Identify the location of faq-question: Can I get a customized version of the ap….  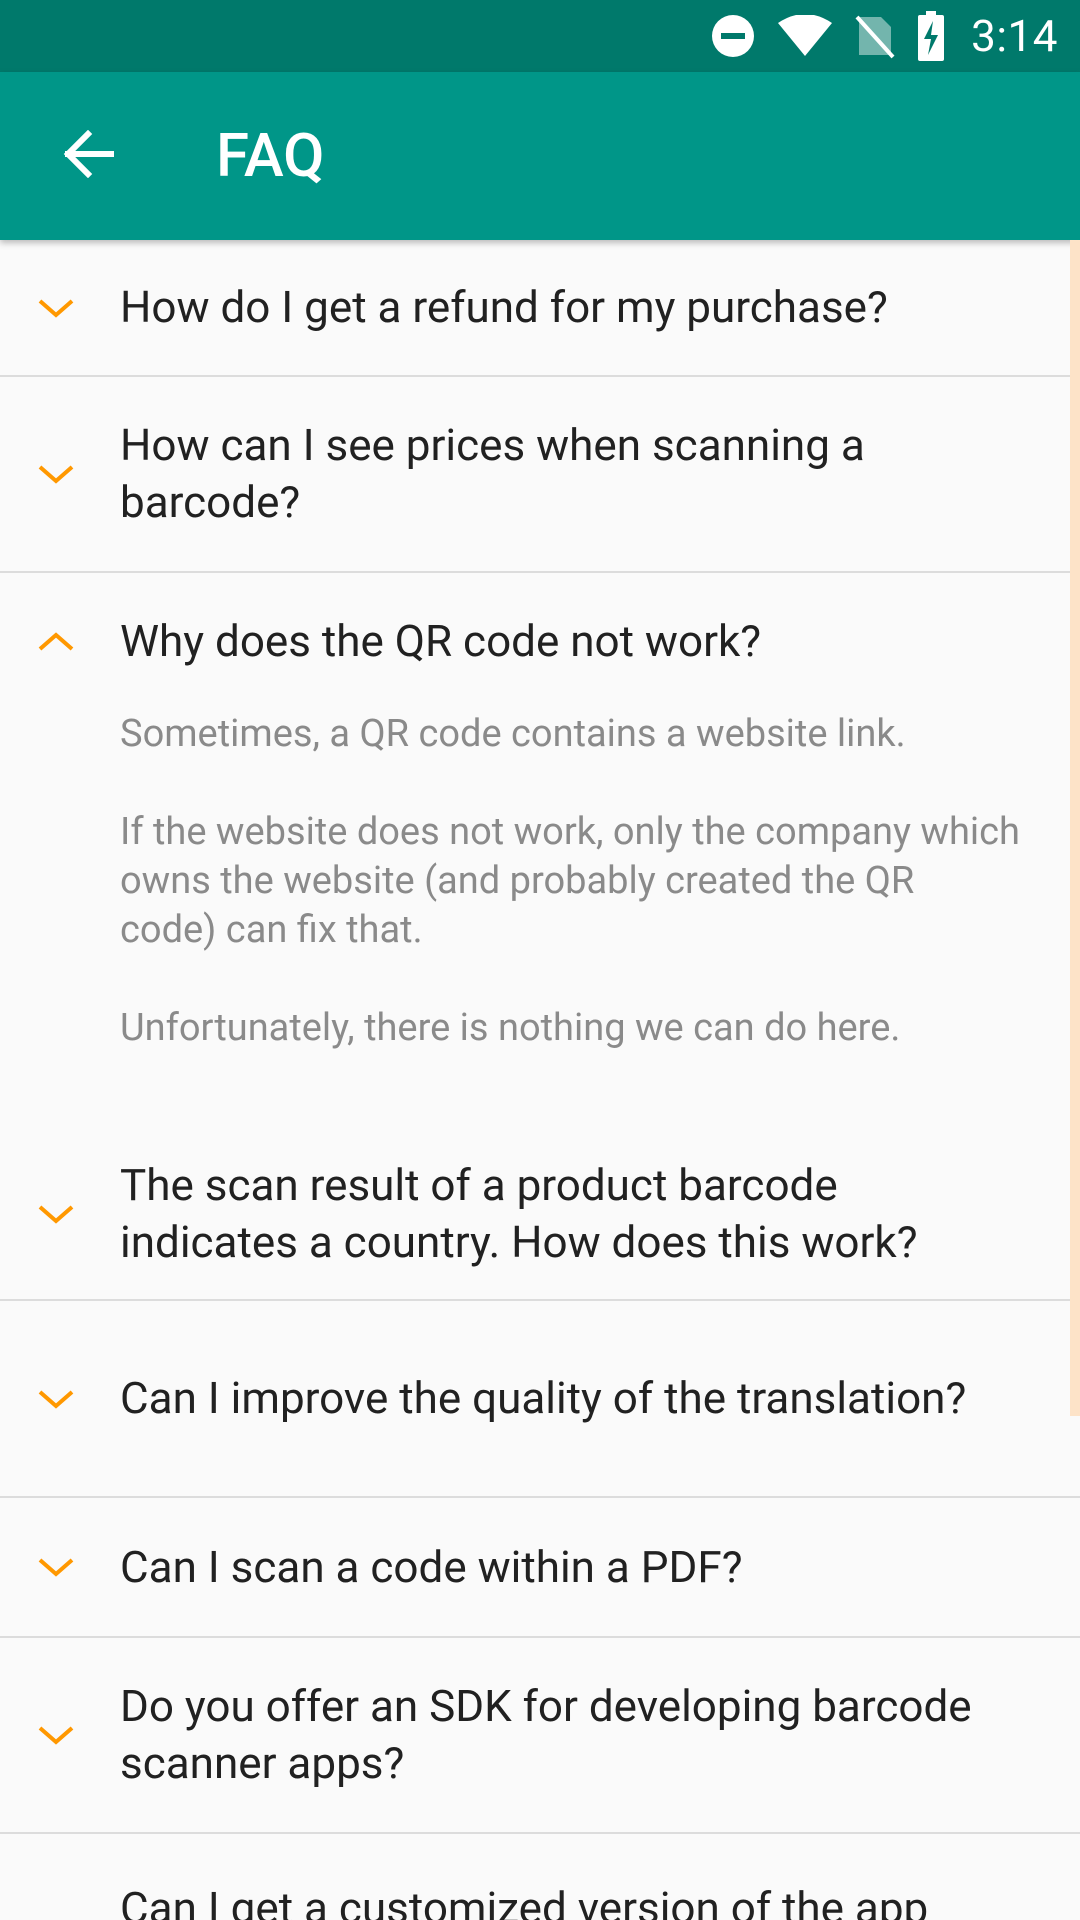
(524, 1901).